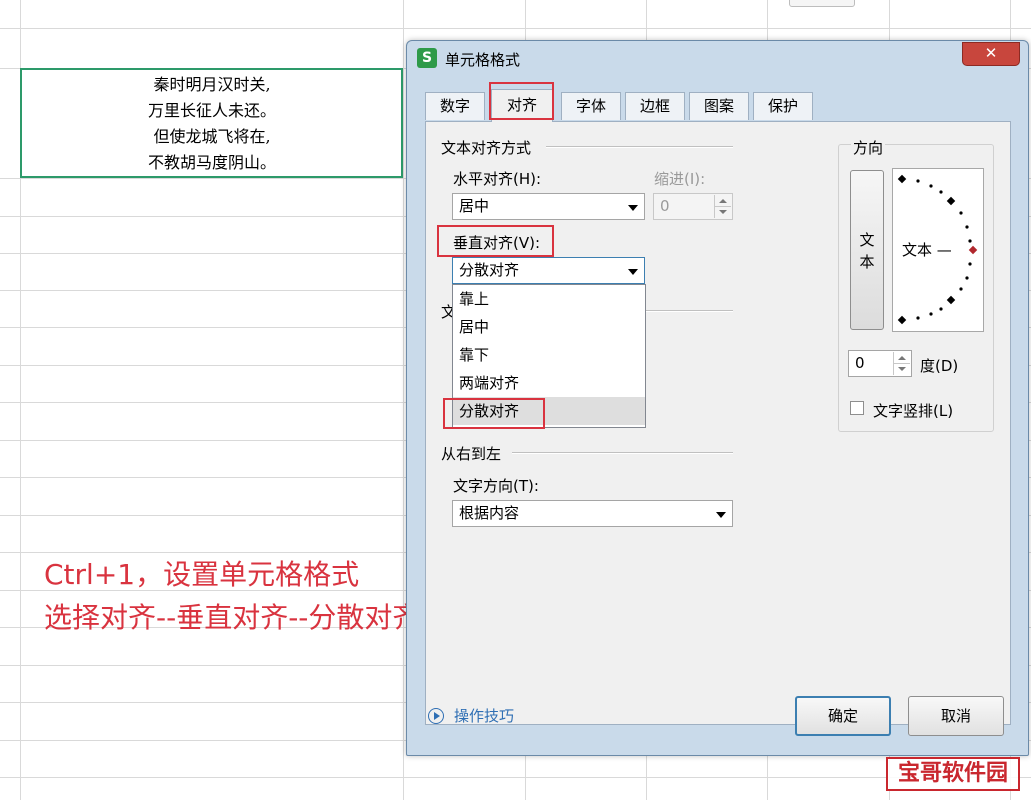  I want to click on dropdown-option-justify: 两端对齐, so click(549, 383).